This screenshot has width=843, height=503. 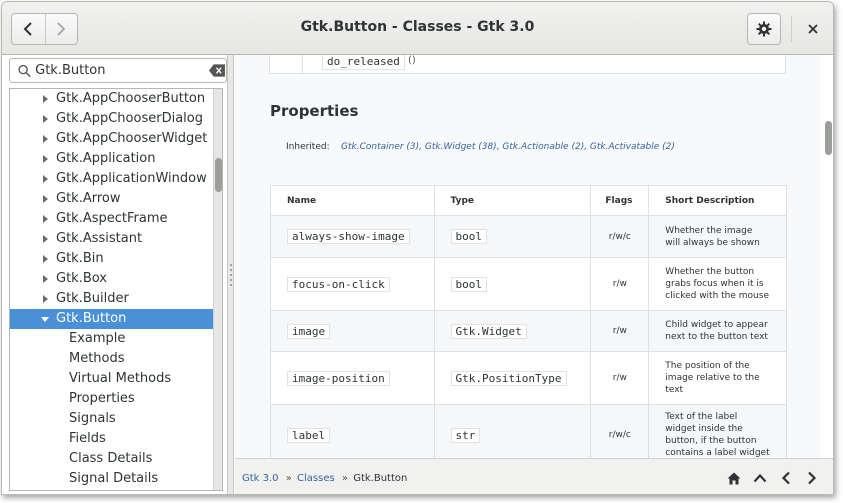 I want to click on pane-separator, so click(x=230, y=274).